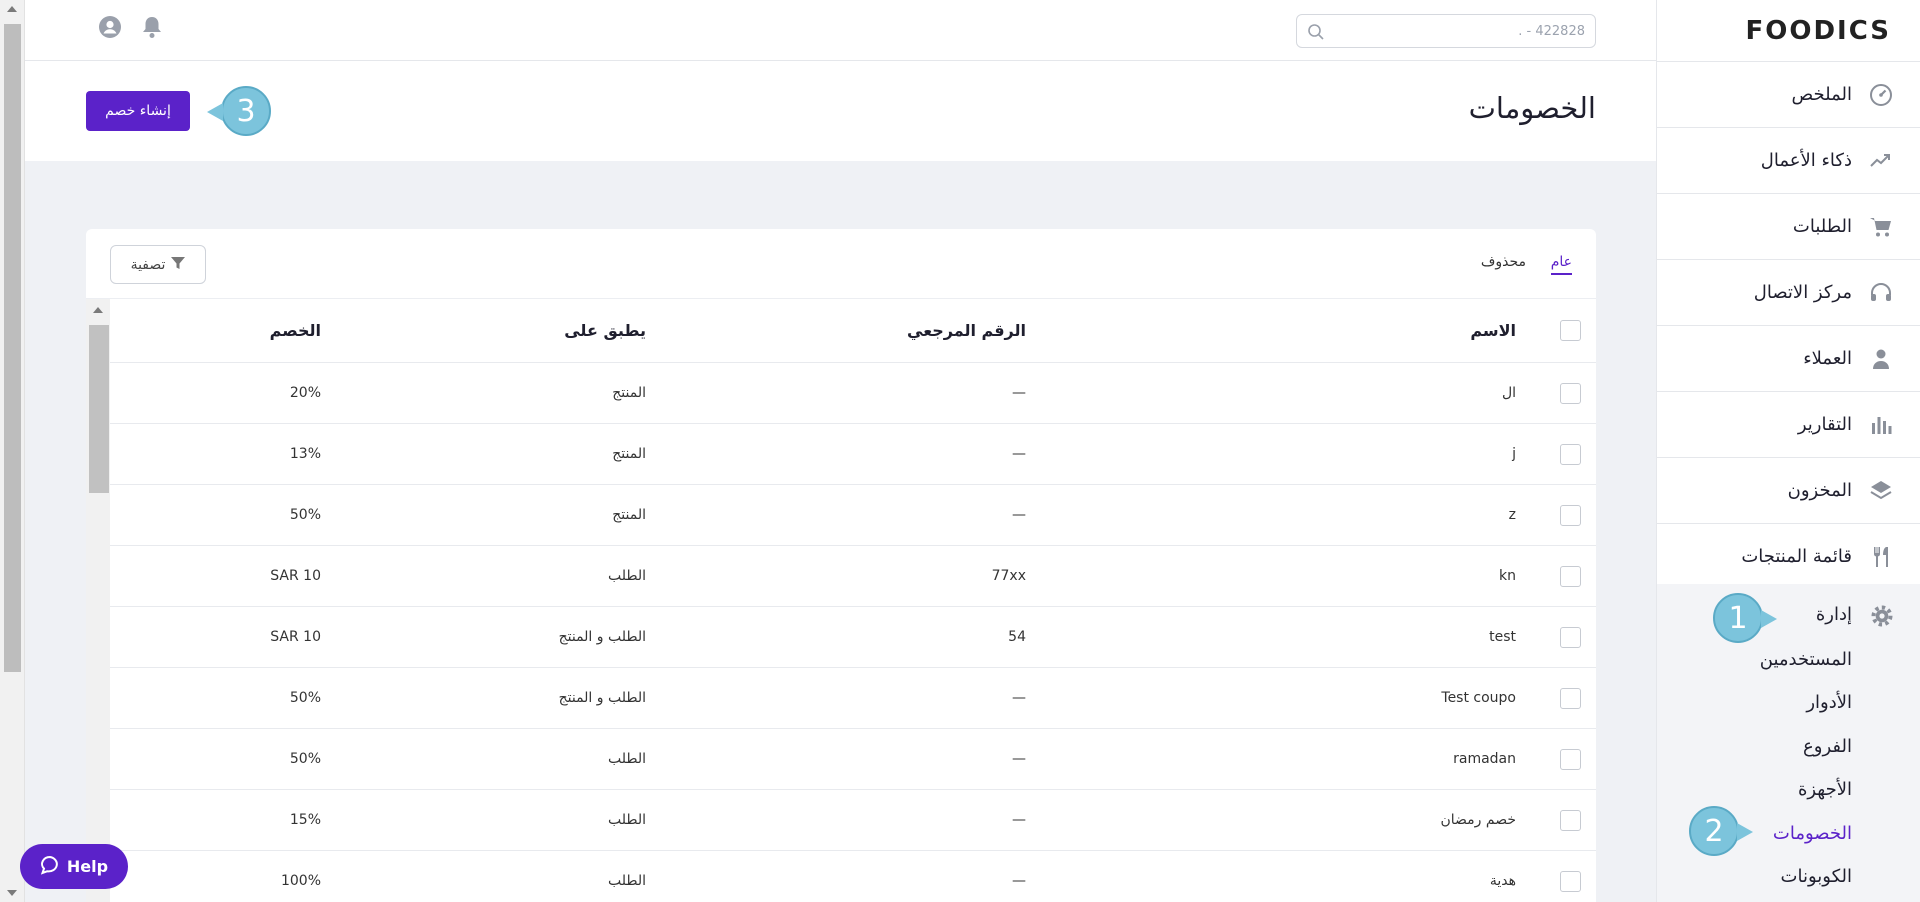  I want to click on foodics-logo: FOODICS, so click(1818, 31).